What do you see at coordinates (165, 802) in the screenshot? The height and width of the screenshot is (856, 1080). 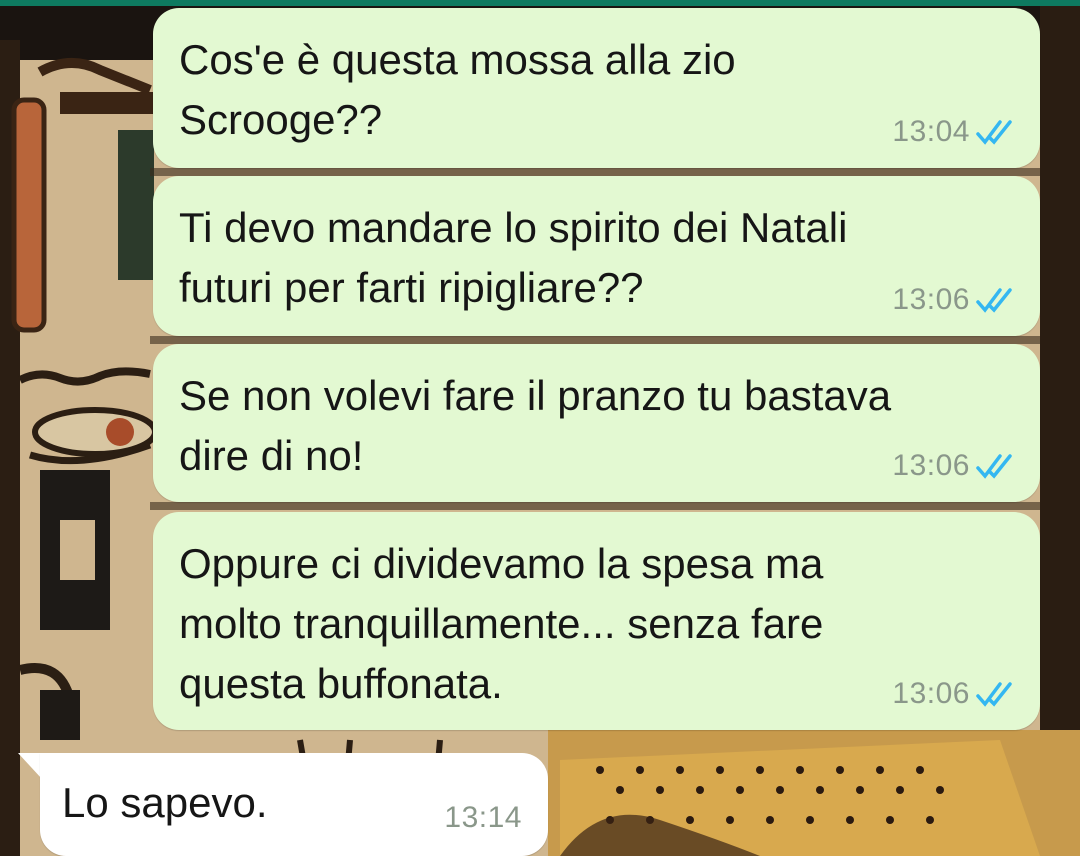 I see `message-text: Lo sapevo.` at bounding box center [165, 802].